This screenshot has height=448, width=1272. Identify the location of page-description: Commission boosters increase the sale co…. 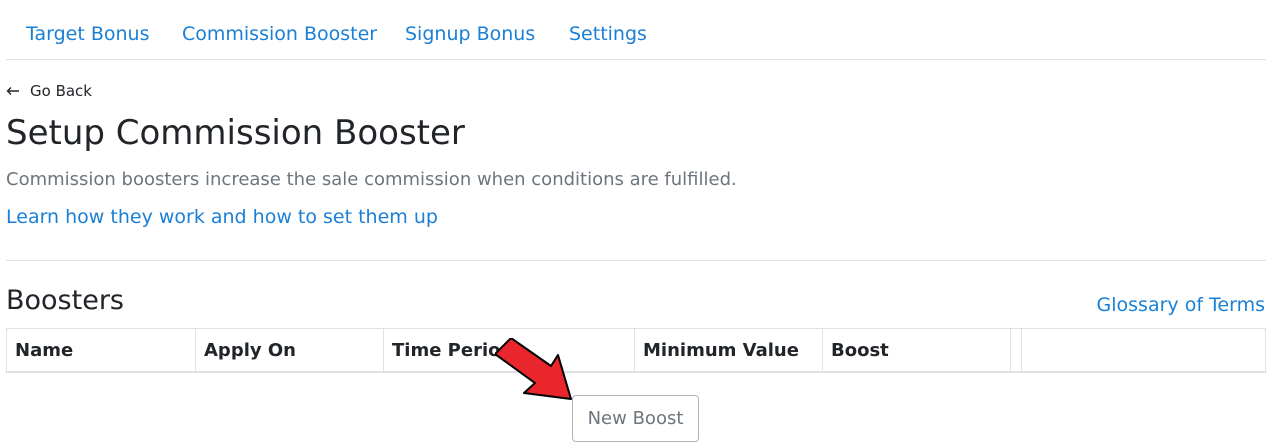
(371, 179).